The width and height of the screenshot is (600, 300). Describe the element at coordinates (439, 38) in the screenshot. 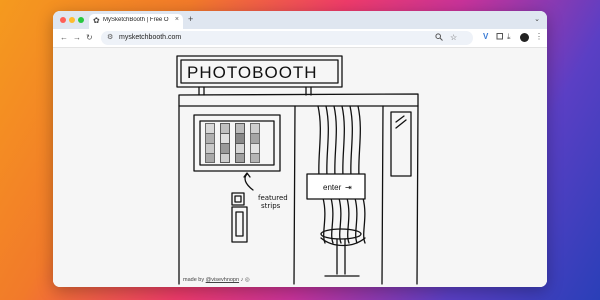

I see `zoom-icon` at that location.